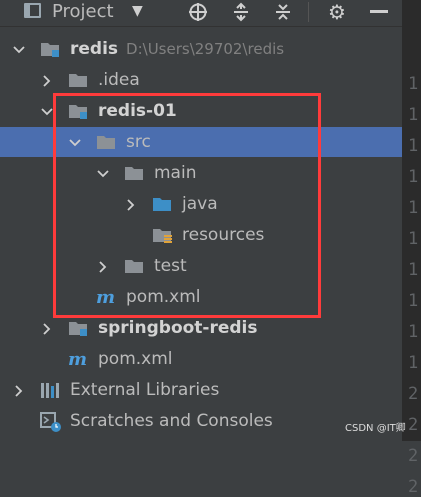 The image size is (421, 497). I want to click on tree-item-text: src, so click(138, 142).